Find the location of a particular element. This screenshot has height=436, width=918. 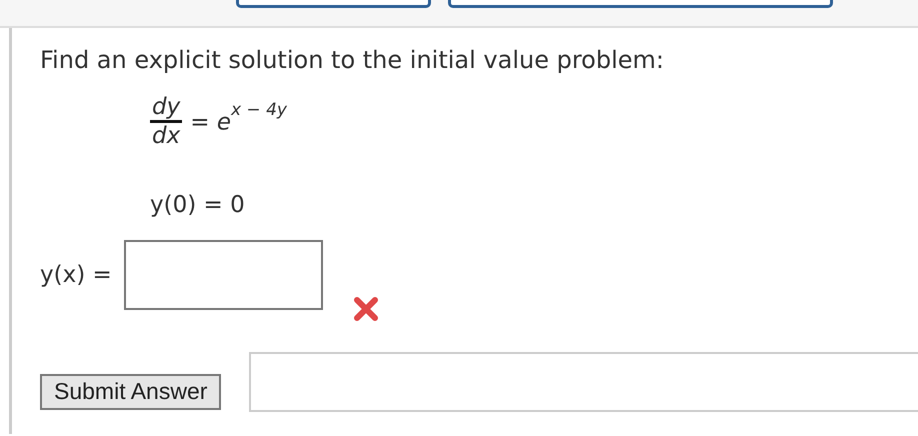

submit-button: Submit Answer is located at coordinates (131, 392).